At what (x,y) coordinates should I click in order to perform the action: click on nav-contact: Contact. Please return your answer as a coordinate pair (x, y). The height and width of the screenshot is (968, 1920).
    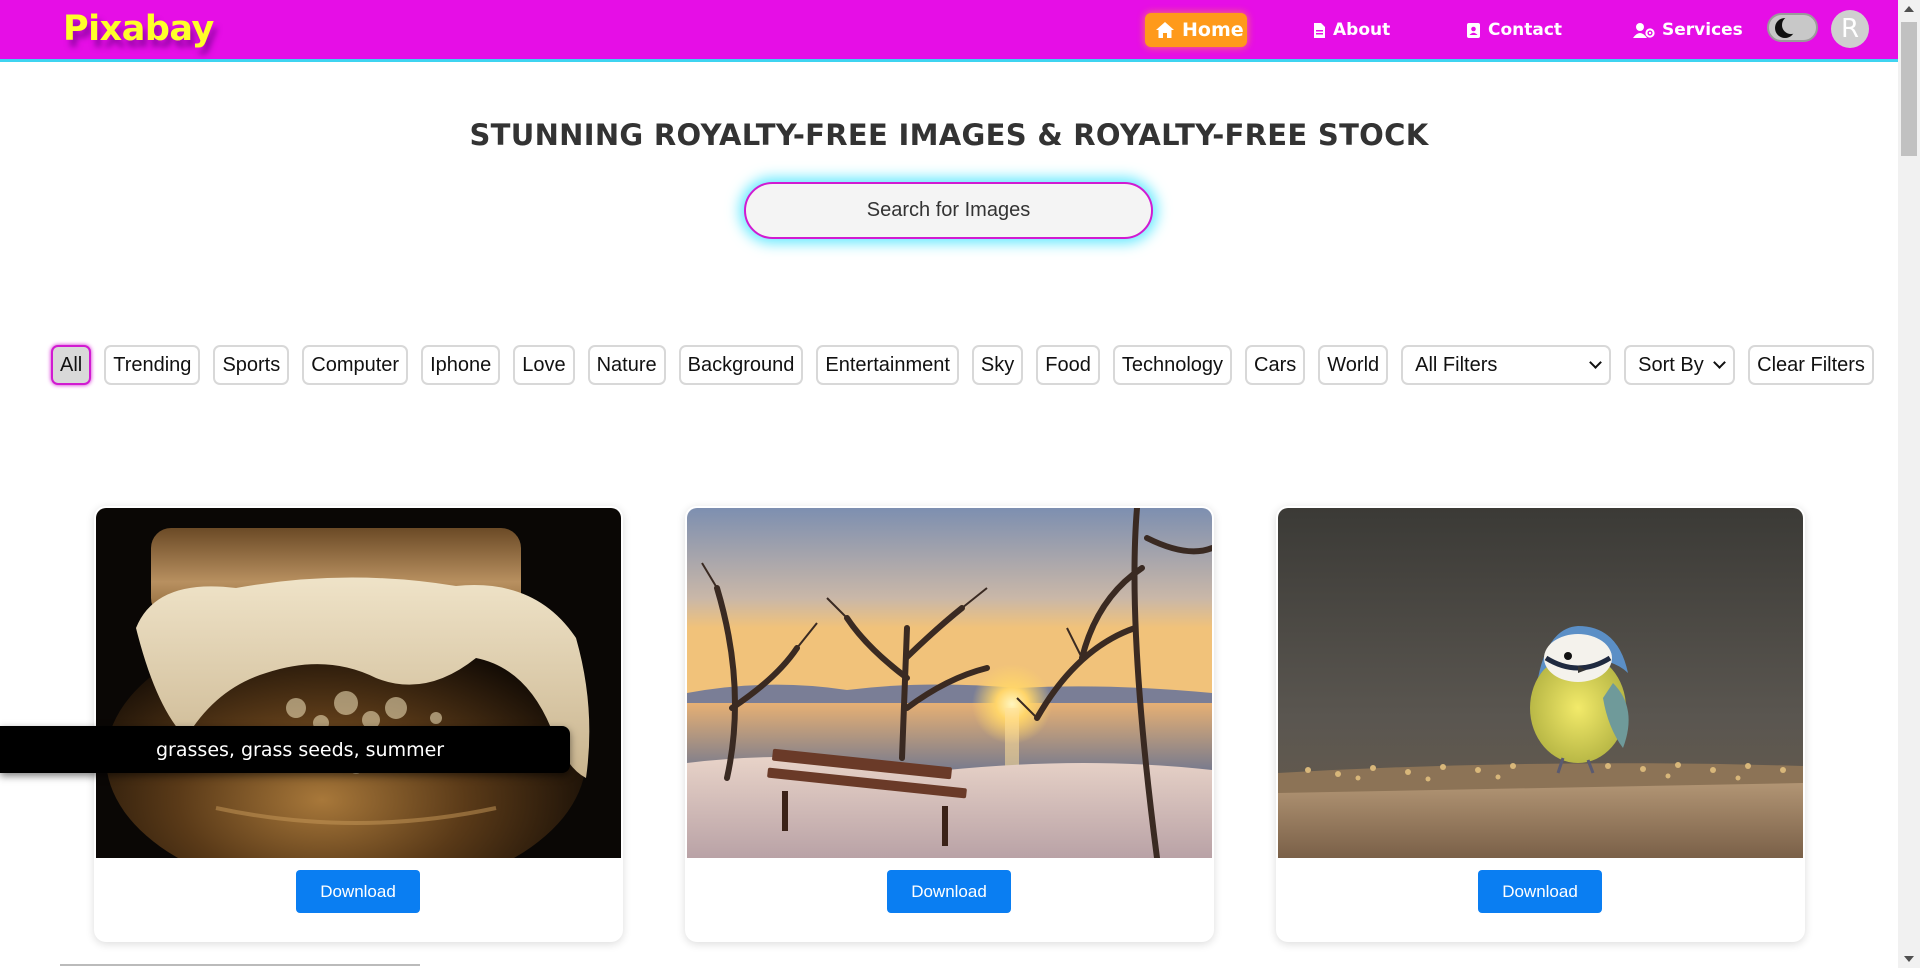
    Looking at the image, I should click on (1514, 30).